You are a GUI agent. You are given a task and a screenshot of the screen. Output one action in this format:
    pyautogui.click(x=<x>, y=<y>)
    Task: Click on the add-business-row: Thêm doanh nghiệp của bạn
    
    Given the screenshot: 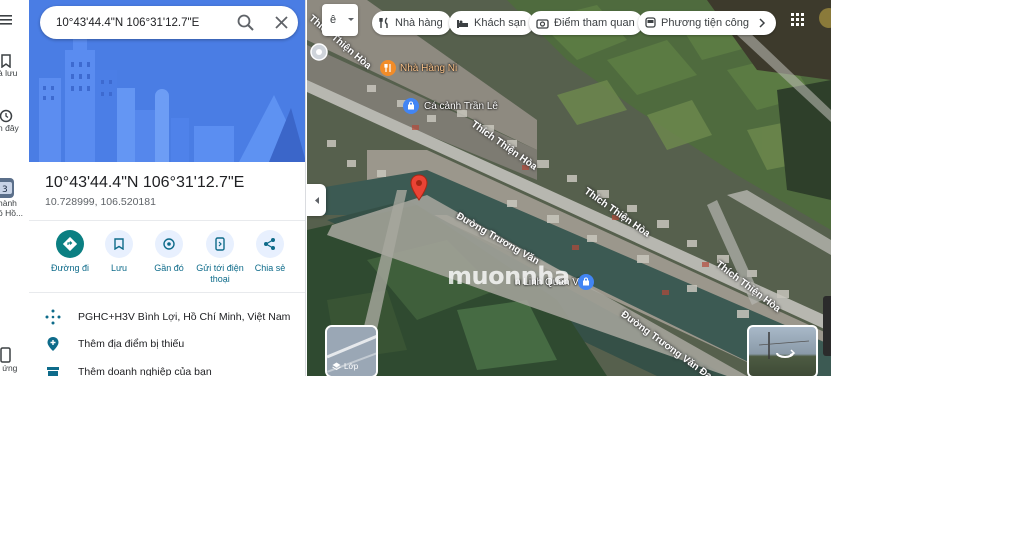 What is the action you would take?
    pyautogui.click(x=128, y=369)
    